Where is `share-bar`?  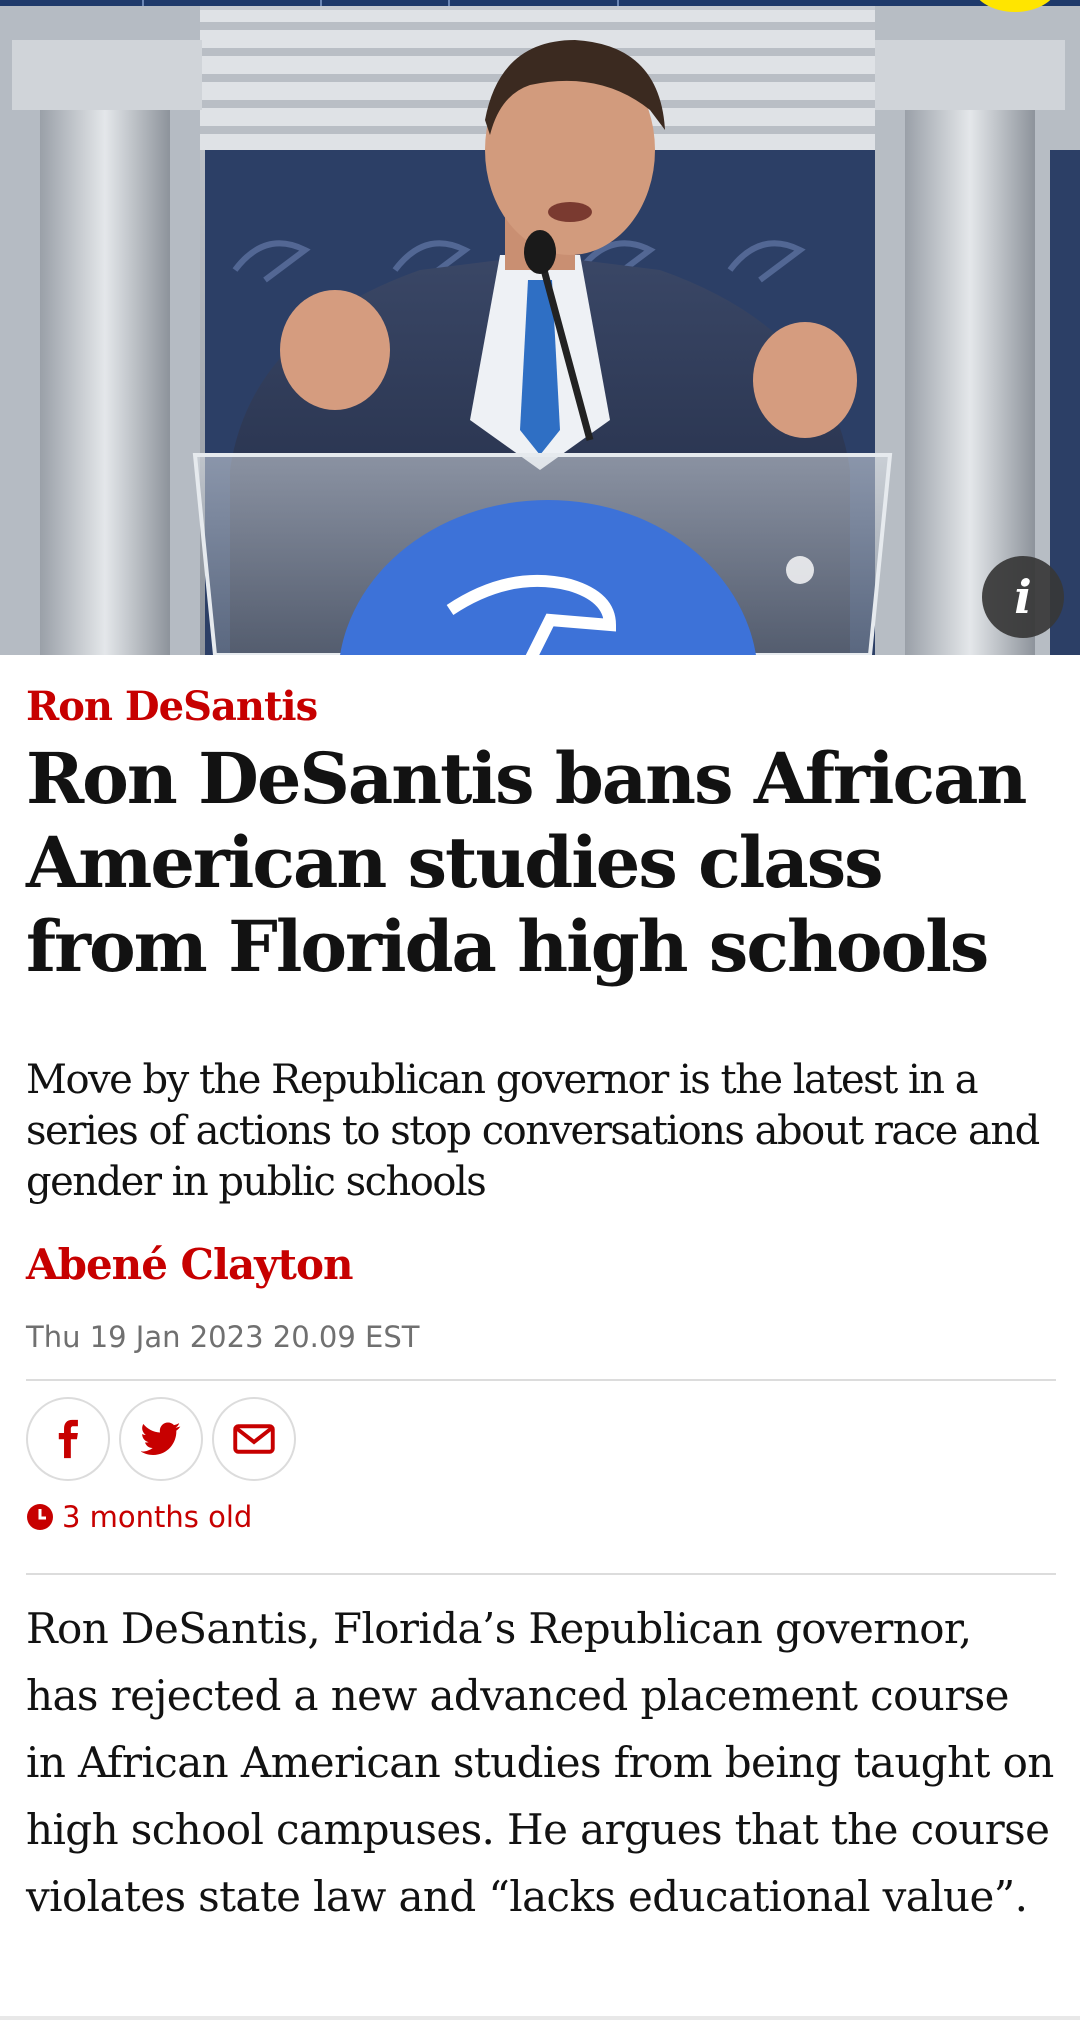
share-bar is located at coordinates (161, 1439).